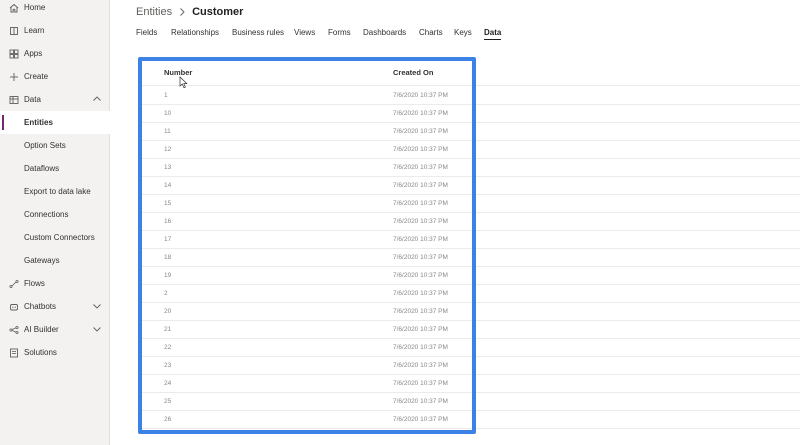 The height and width of the screenshot is (445, 800). I want to click on sidebar-item-data: Data, so click(55, 99).